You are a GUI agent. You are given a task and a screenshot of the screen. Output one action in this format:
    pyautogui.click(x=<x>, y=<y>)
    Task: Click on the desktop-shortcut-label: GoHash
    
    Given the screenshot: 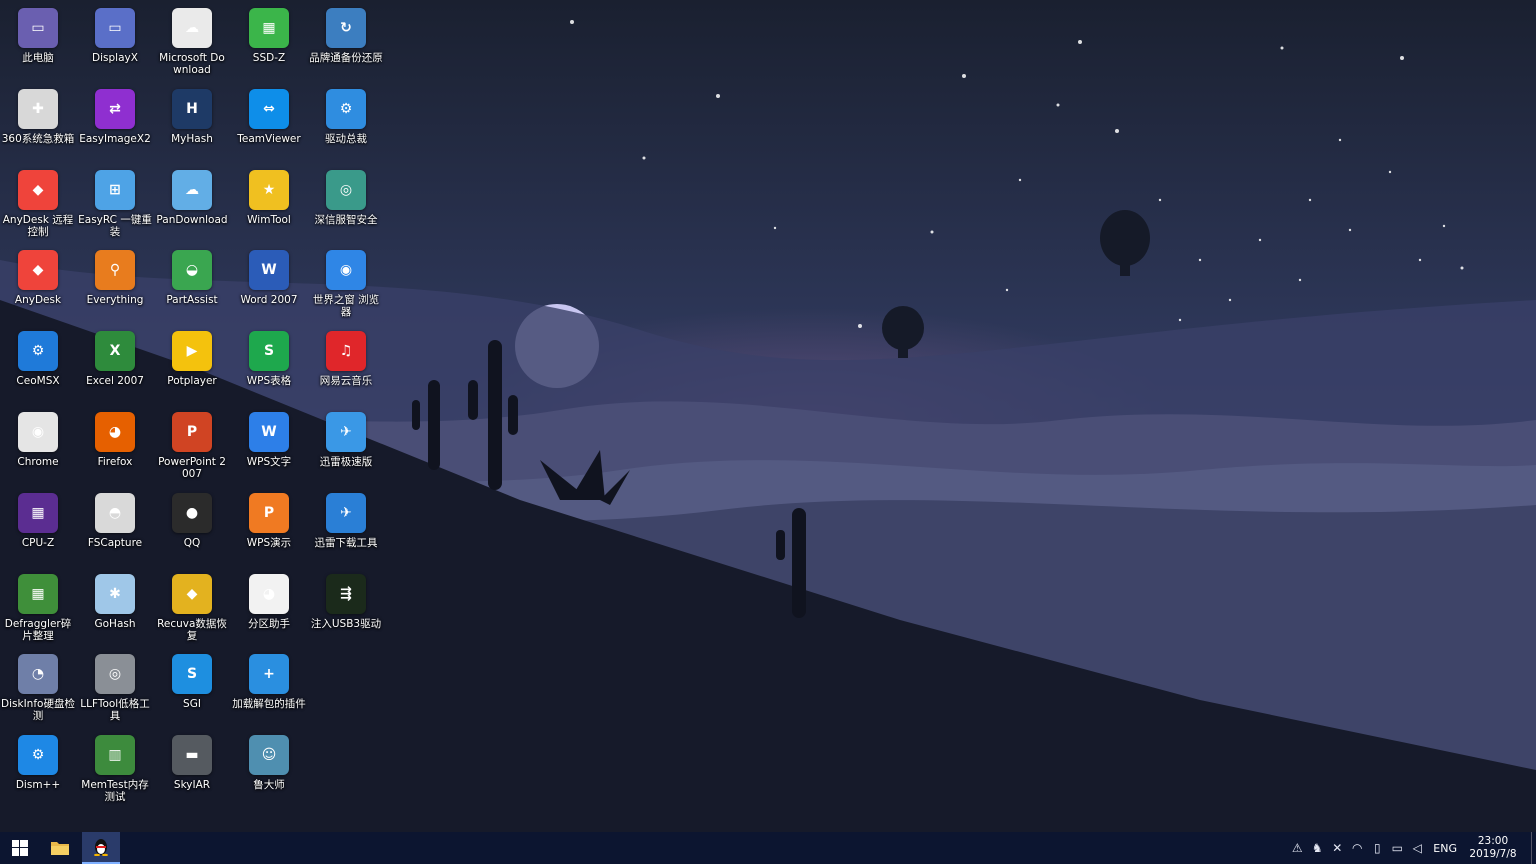 What is the action you would take?
    pyautogui.click(x=115, y=623)
    